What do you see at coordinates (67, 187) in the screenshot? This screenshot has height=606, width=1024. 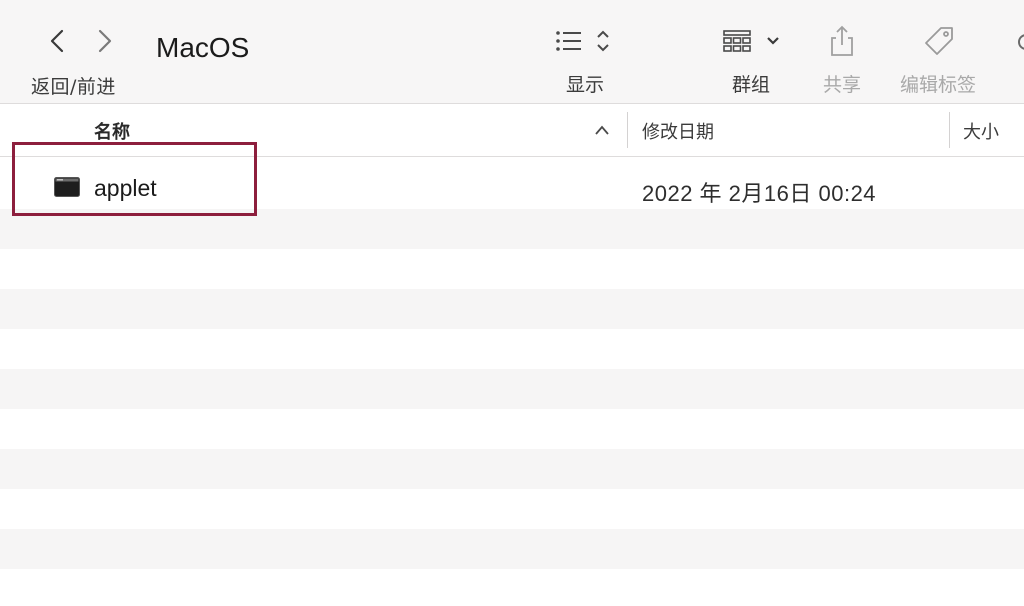 I see `executable-file-icon` at bounding box center [67, 187].